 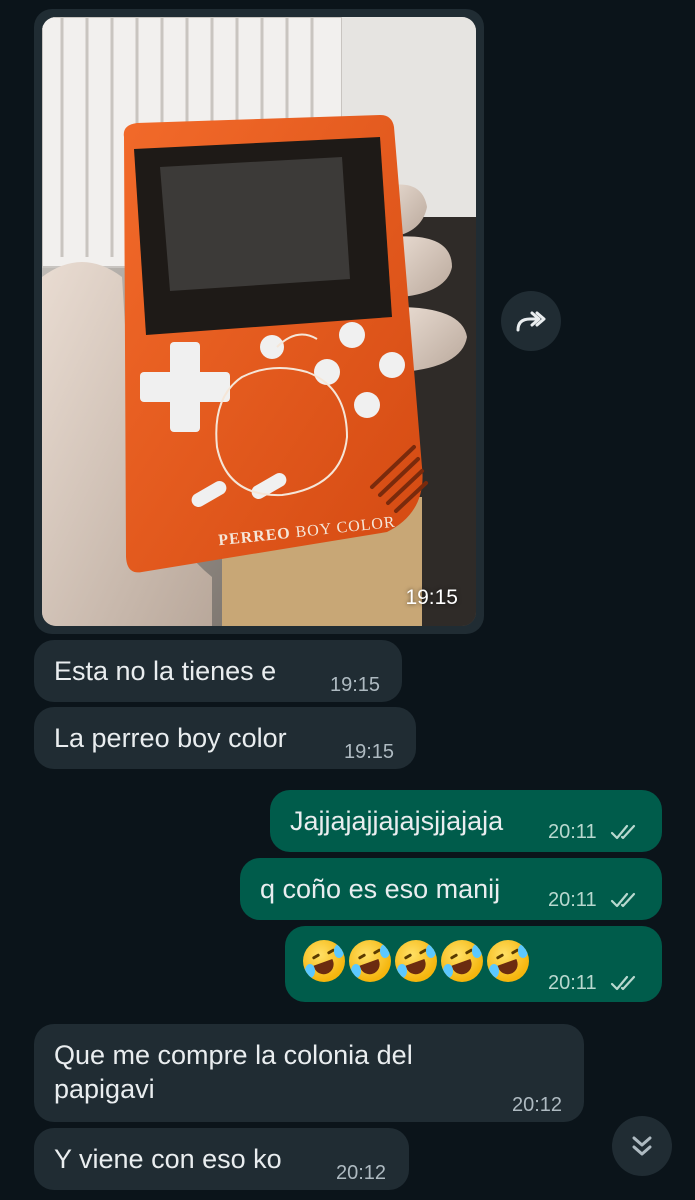 I want to click on scroll-to-bottom-button, so click(x=642, y=1146).